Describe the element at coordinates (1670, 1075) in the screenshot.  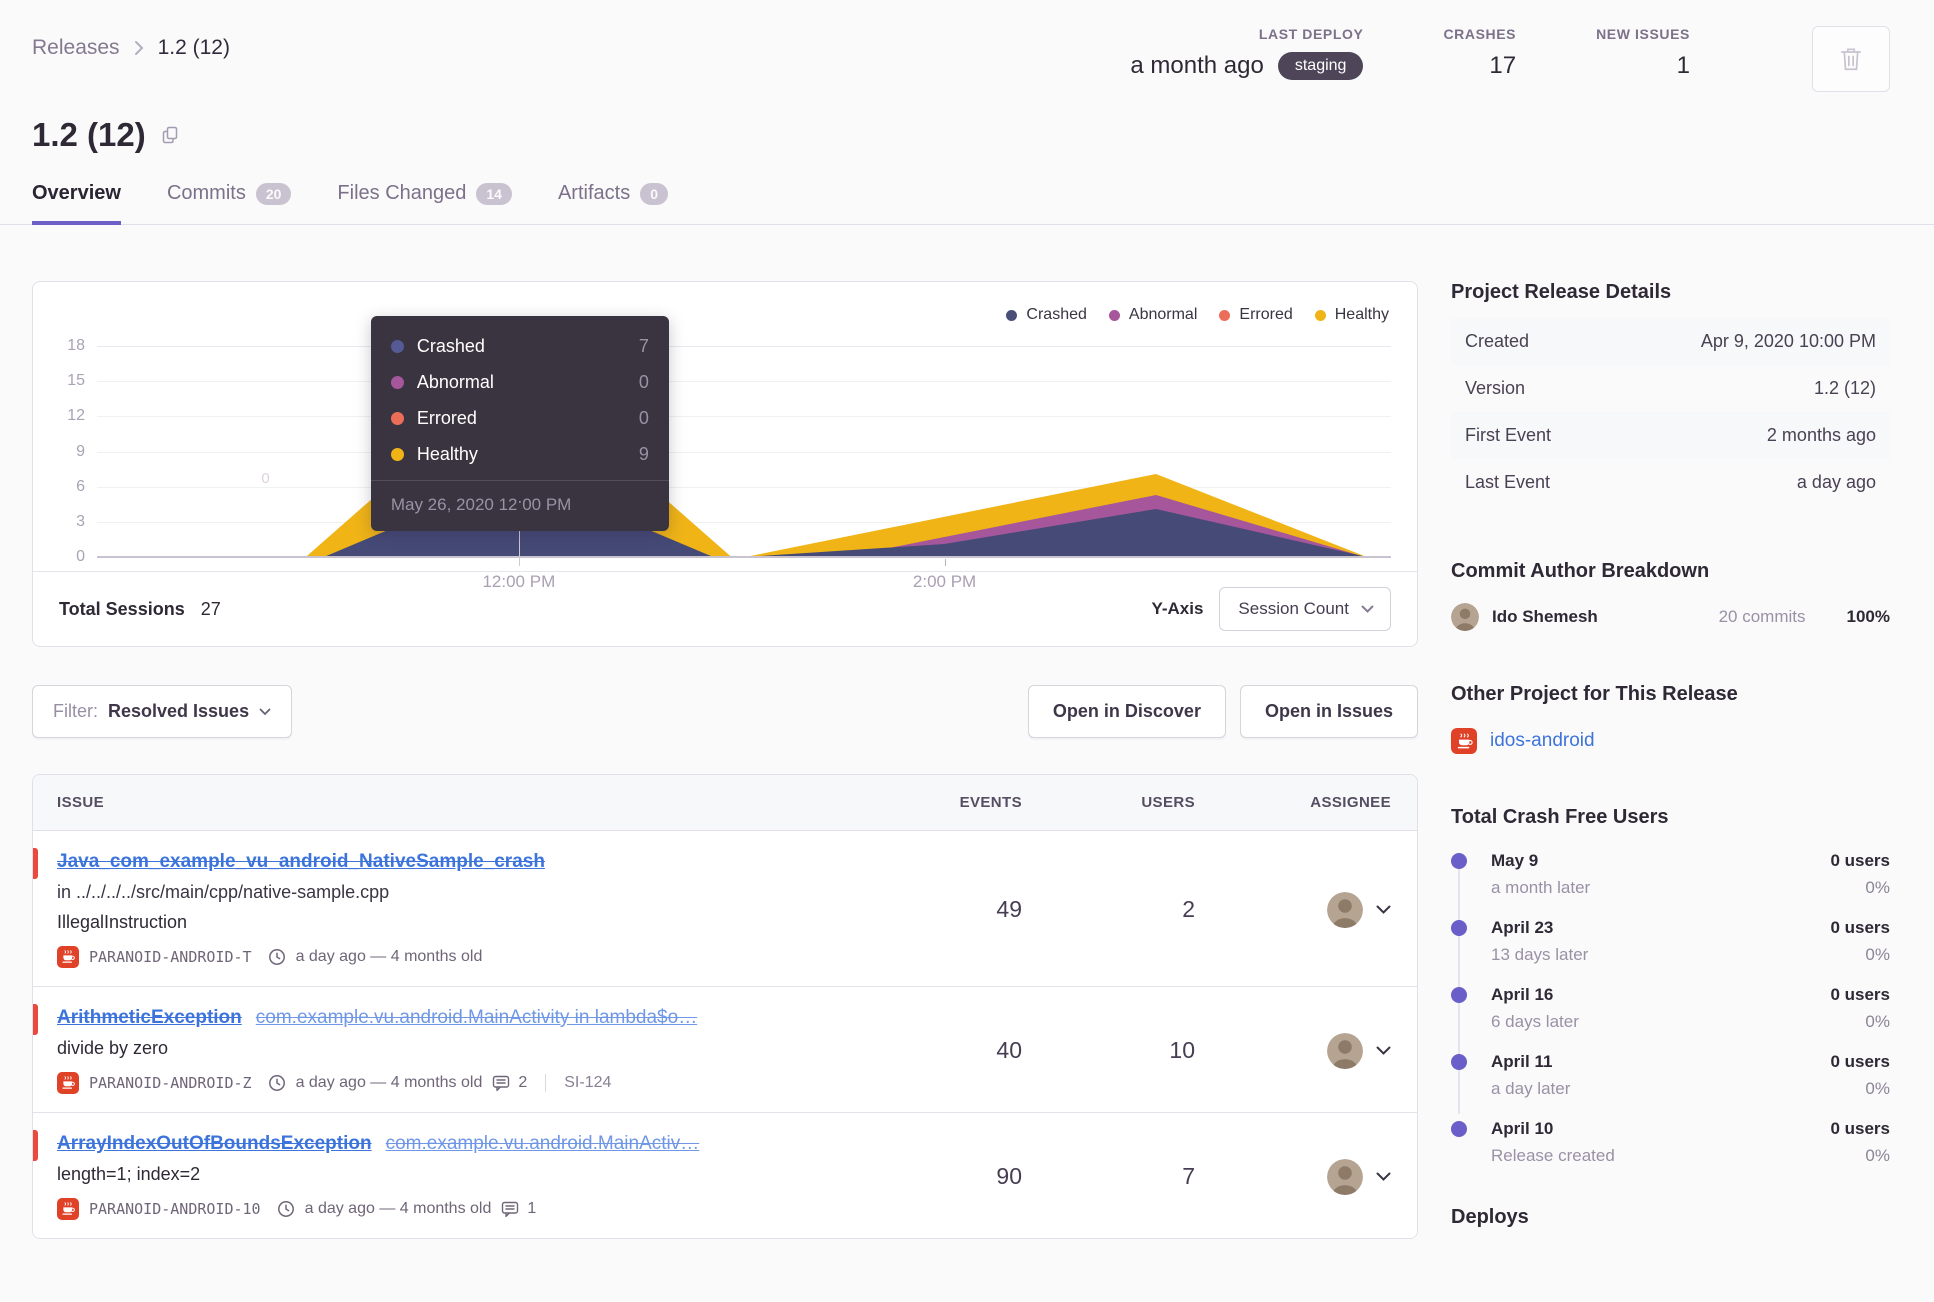
I see `crash-free-item: April 11 a day later 0 users 0%` at that location.